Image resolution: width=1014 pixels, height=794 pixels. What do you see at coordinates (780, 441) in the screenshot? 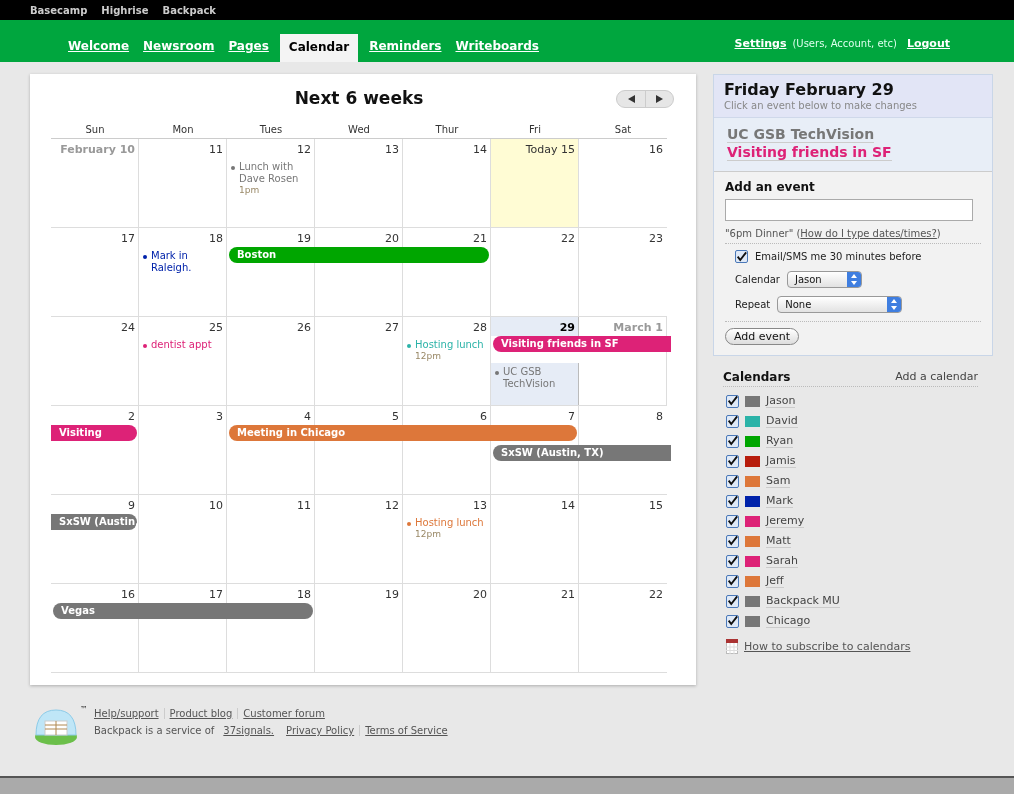
I see `calendar-name-link: Ryan` at bounding box center [780, 441].